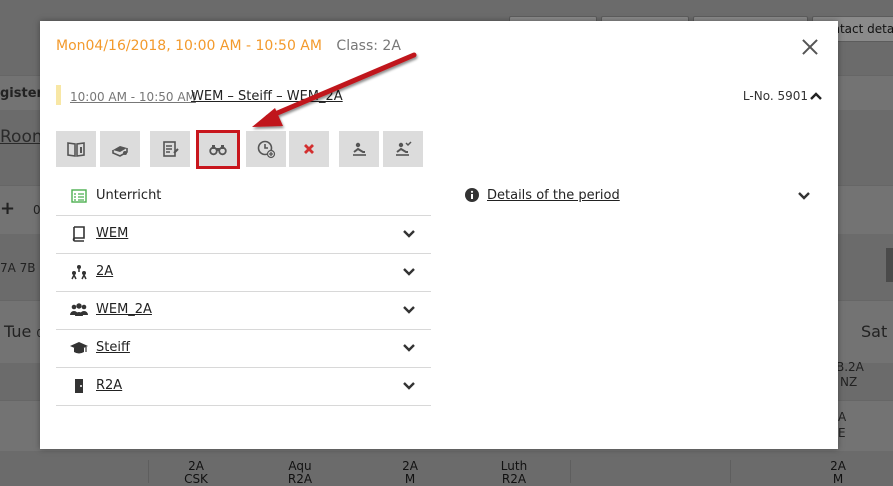 Image resolution: width=893 pixels, height=486 pixels. I want to click on info-icon, so click(472, 195).